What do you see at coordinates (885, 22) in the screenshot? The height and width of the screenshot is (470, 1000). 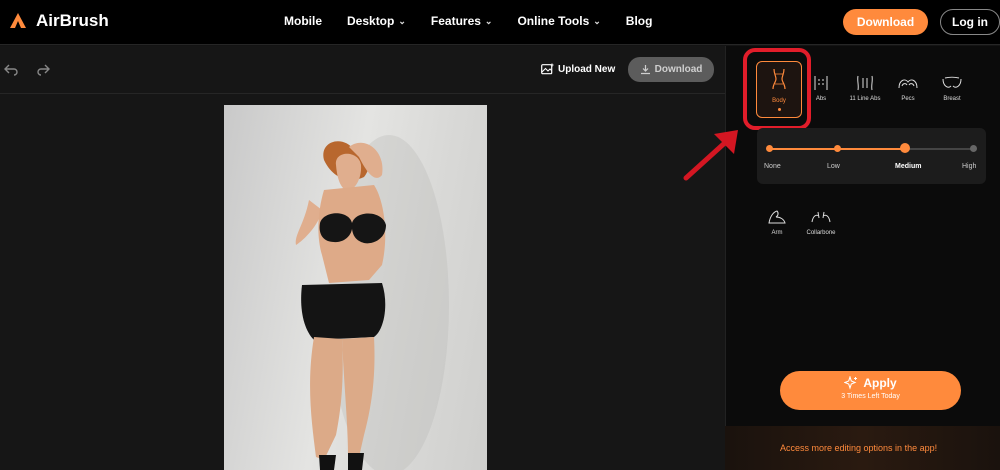 I see `download-button: Download` at bounding box center [885, 22].